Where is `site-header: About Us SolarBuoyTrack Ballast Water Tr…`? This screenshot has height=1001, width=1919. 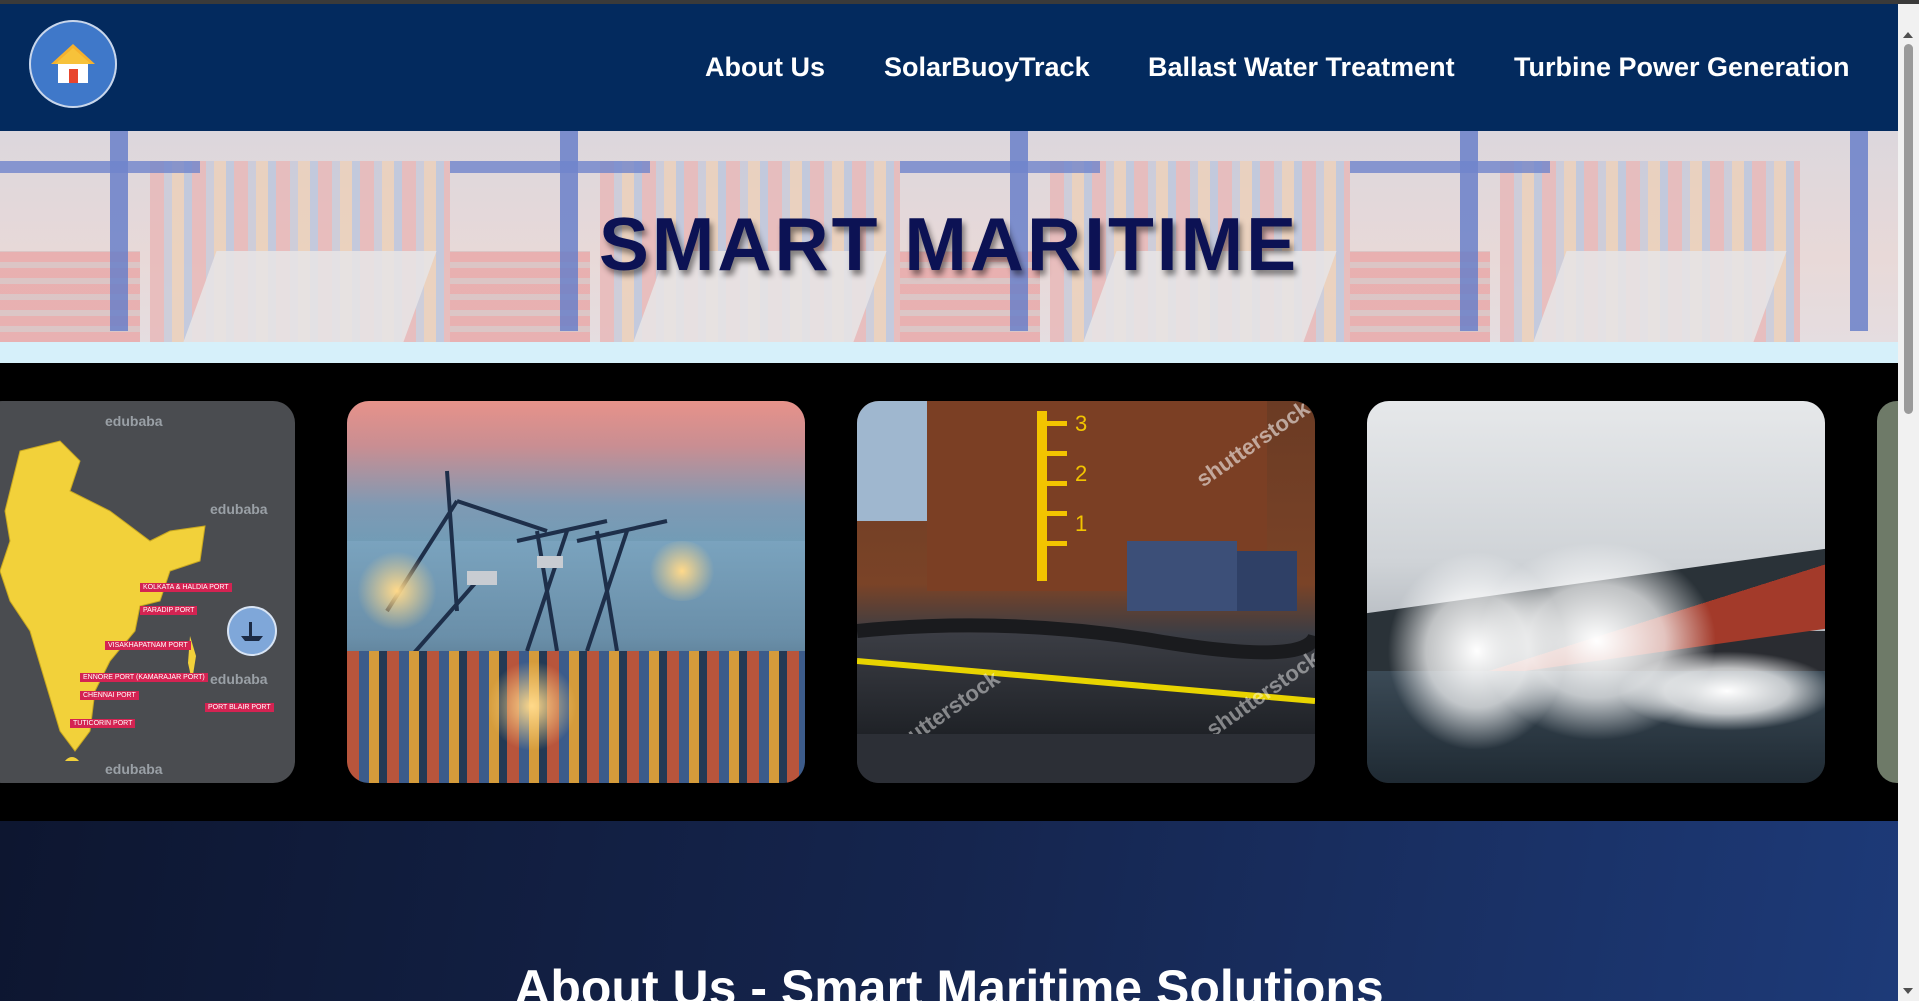 site-header: About Us SolarBuoyTrack Ballast Water Tr… is located at coordinates (949, 67).